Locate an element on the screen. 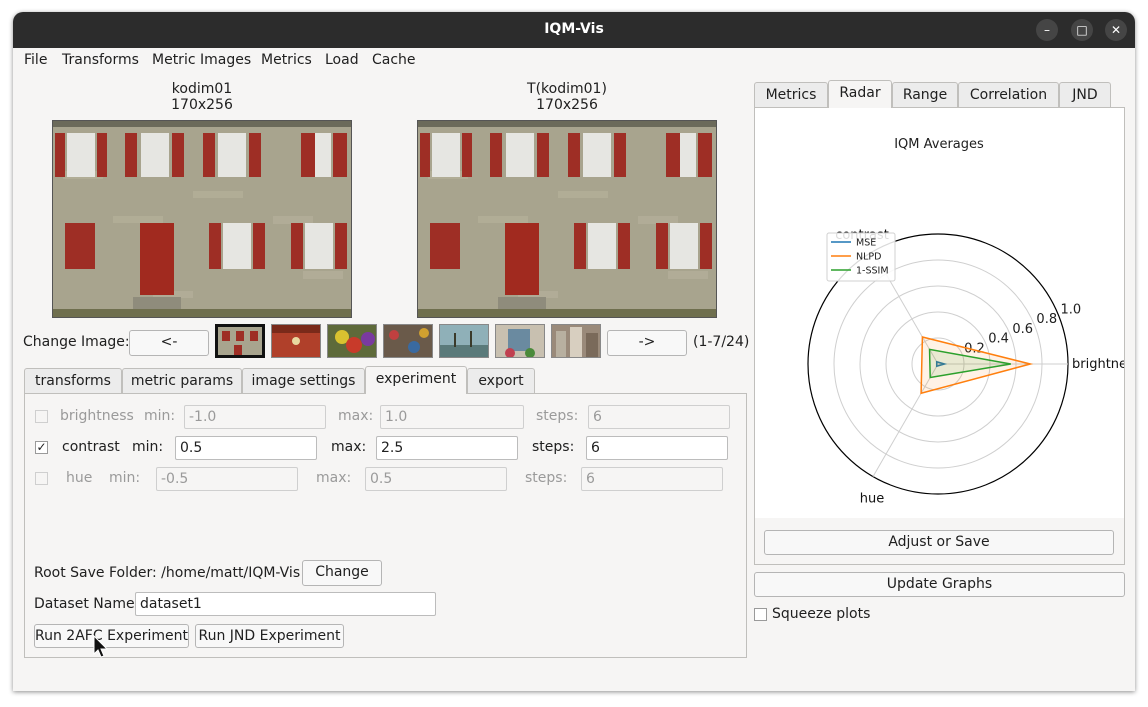 Image resolution: width=1148 pixels, height=707 pixels. tab-metrics: Metrics is located at coordinates (791, 95).